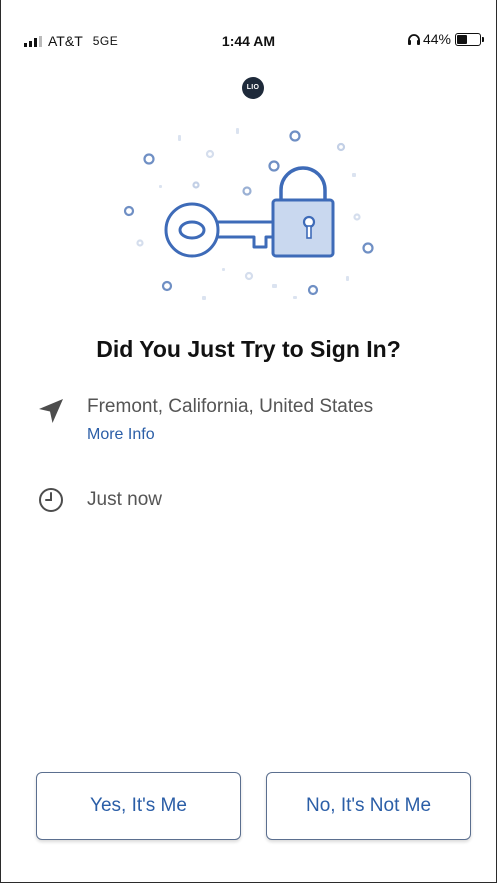 This screenshot has width=497, height=884. I want to click on page-title: Did You Just Try to Sign In?, so click(248, 349).